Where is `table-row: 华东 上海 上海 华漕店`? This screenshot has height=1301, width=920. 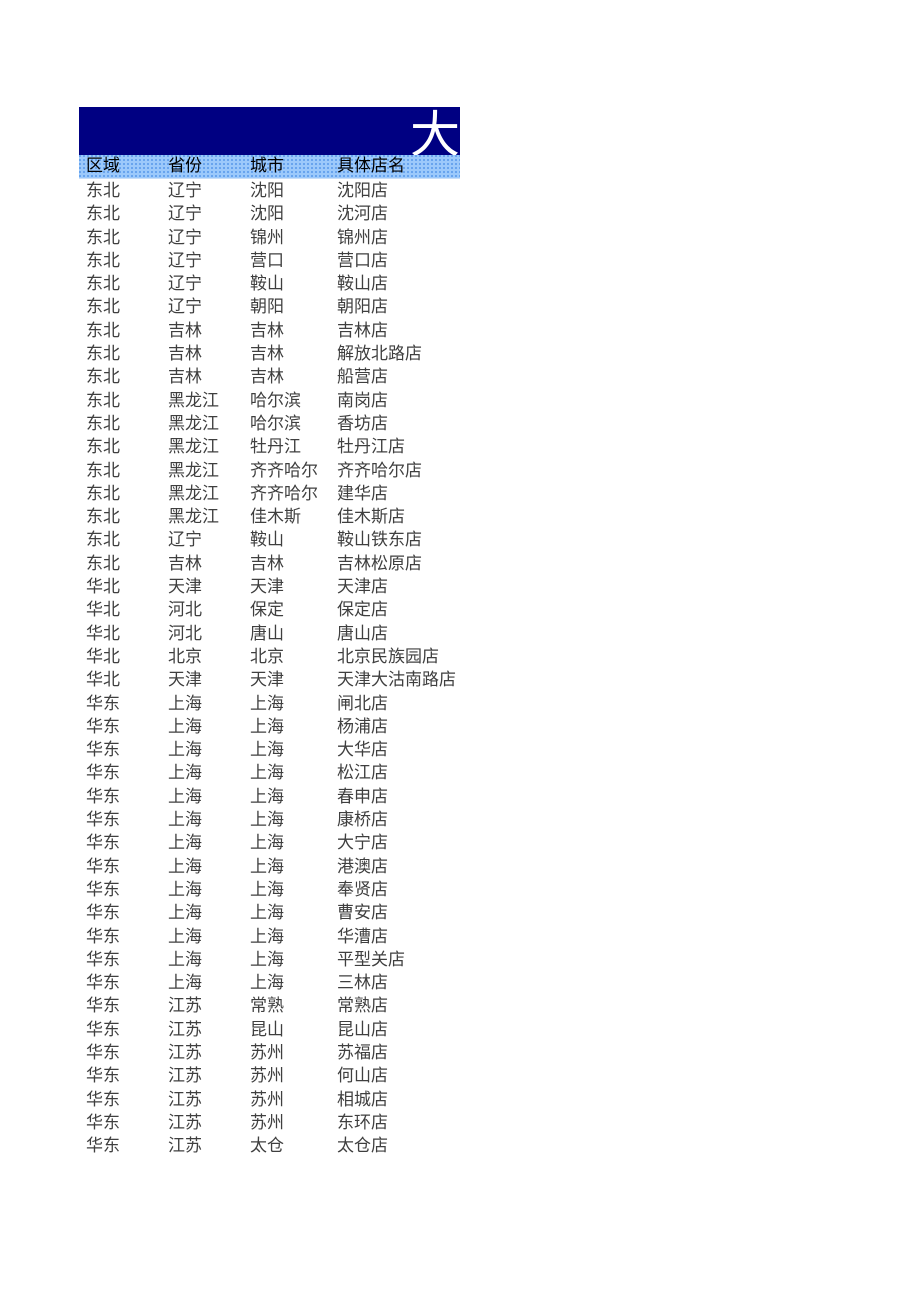
table-row: 华东 上海 上海 华漕店 is located at coordinates (269, 936).